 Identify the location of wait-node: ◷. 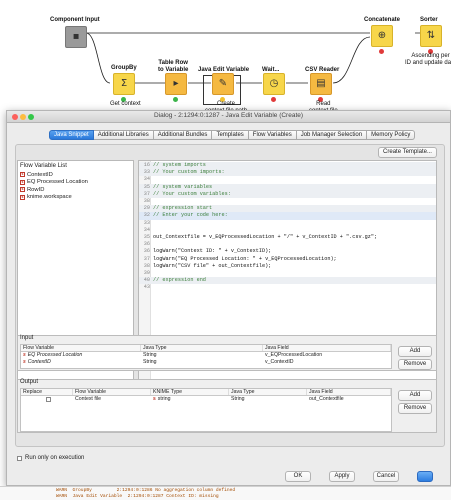
(274, 84).